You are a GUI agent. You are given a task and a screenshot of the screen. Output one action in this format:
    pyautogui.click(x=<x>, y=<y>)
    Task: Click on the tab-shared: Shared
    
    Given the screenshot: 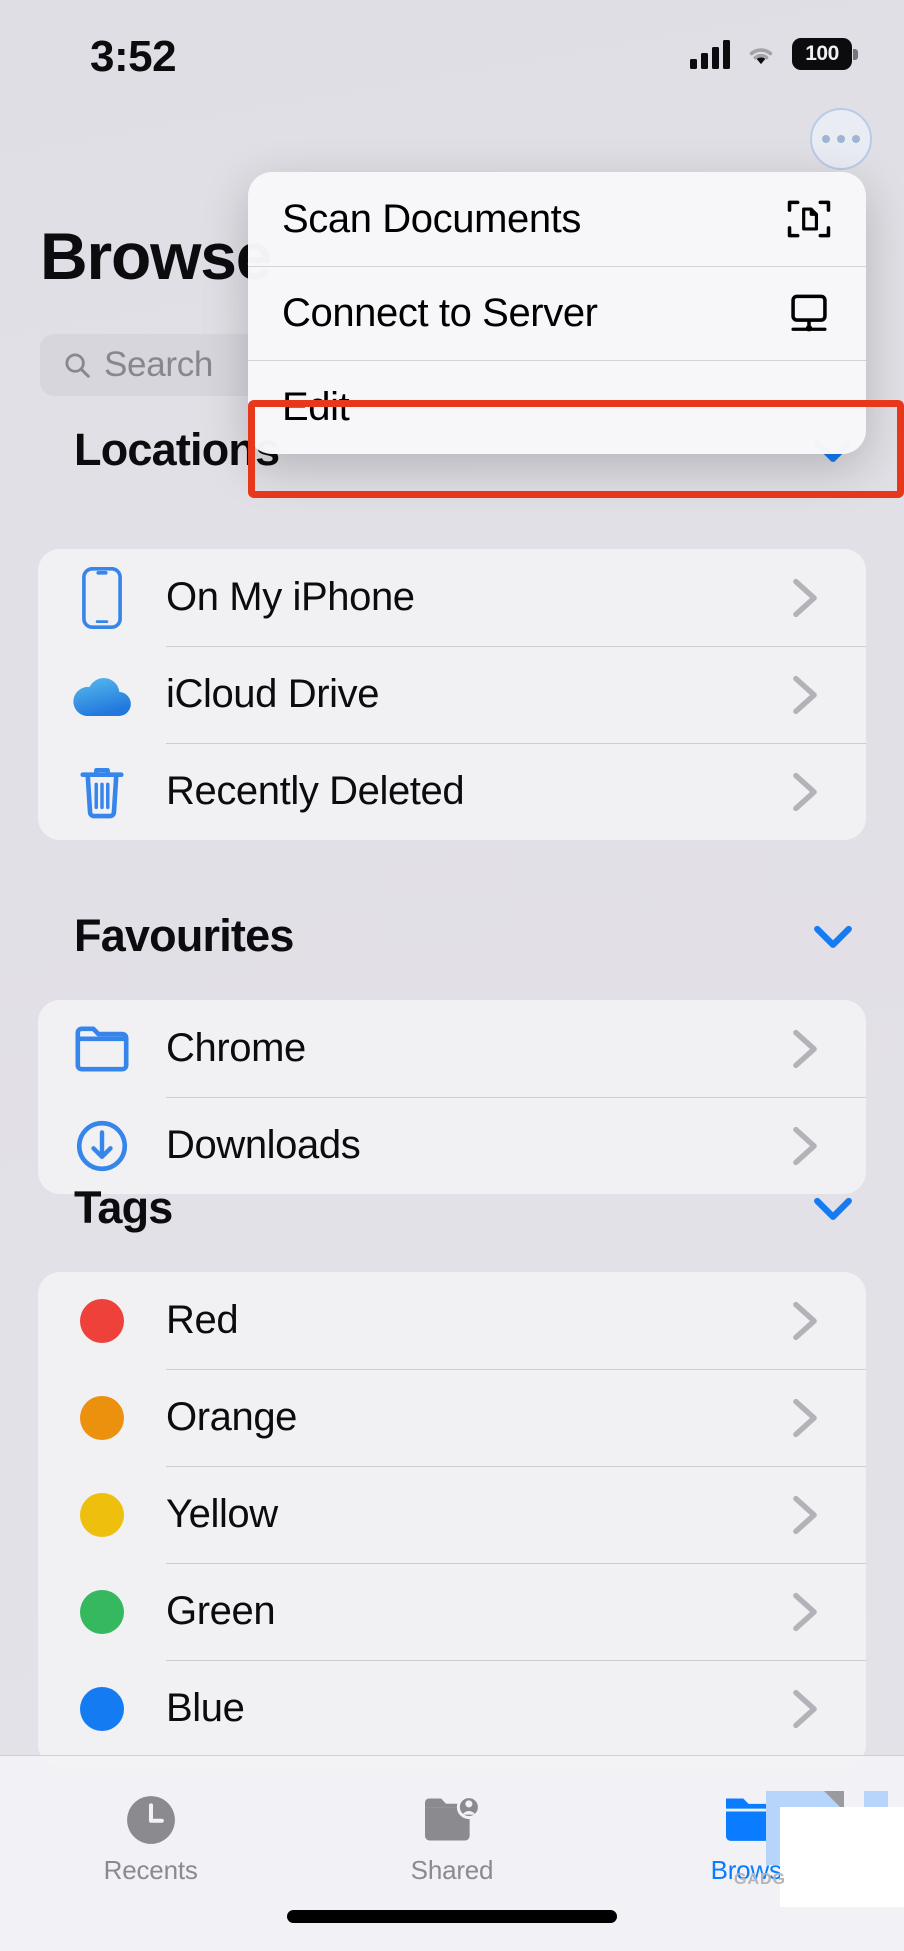 What is the action you would take?
    pyautogui.click(x=451, y=1831)
    